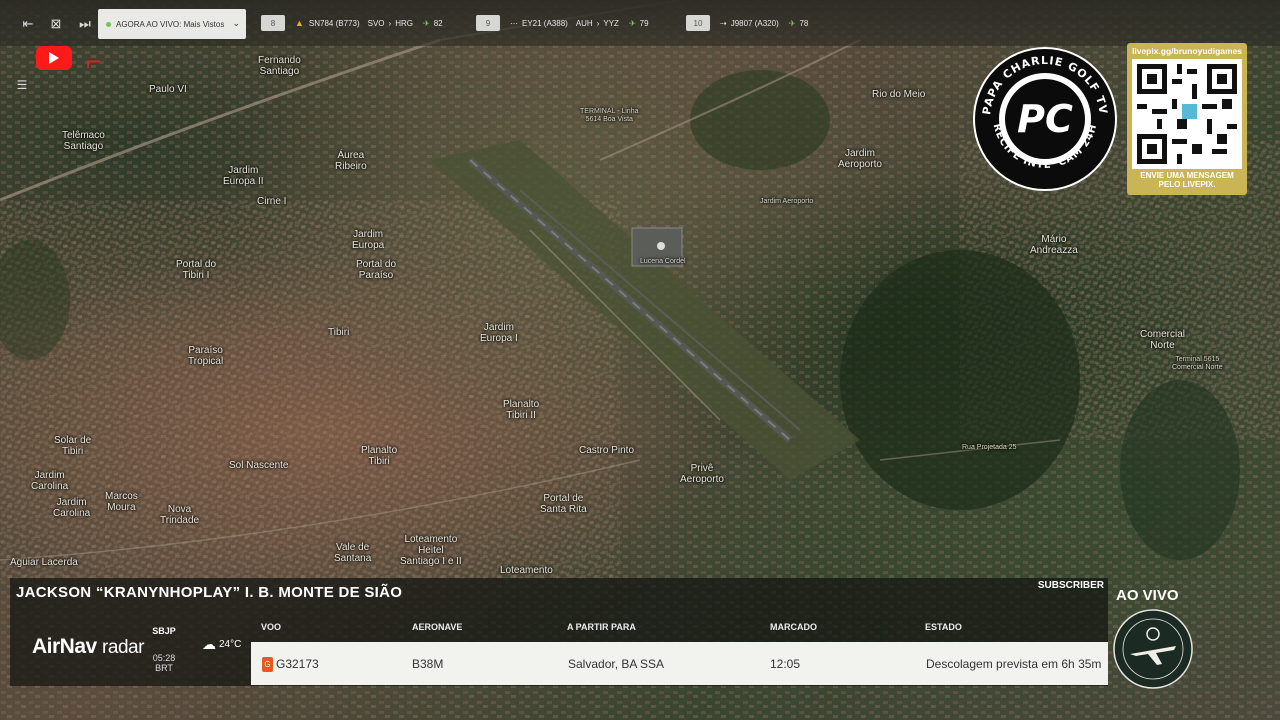 Image resolution: width=1280 pixels, height=720 pixels. What do you see at coordinates (1070, 585) in the screenshot?
I see `subscriber-label: SUBSCRIBER` at bounding box center [1070, 585].